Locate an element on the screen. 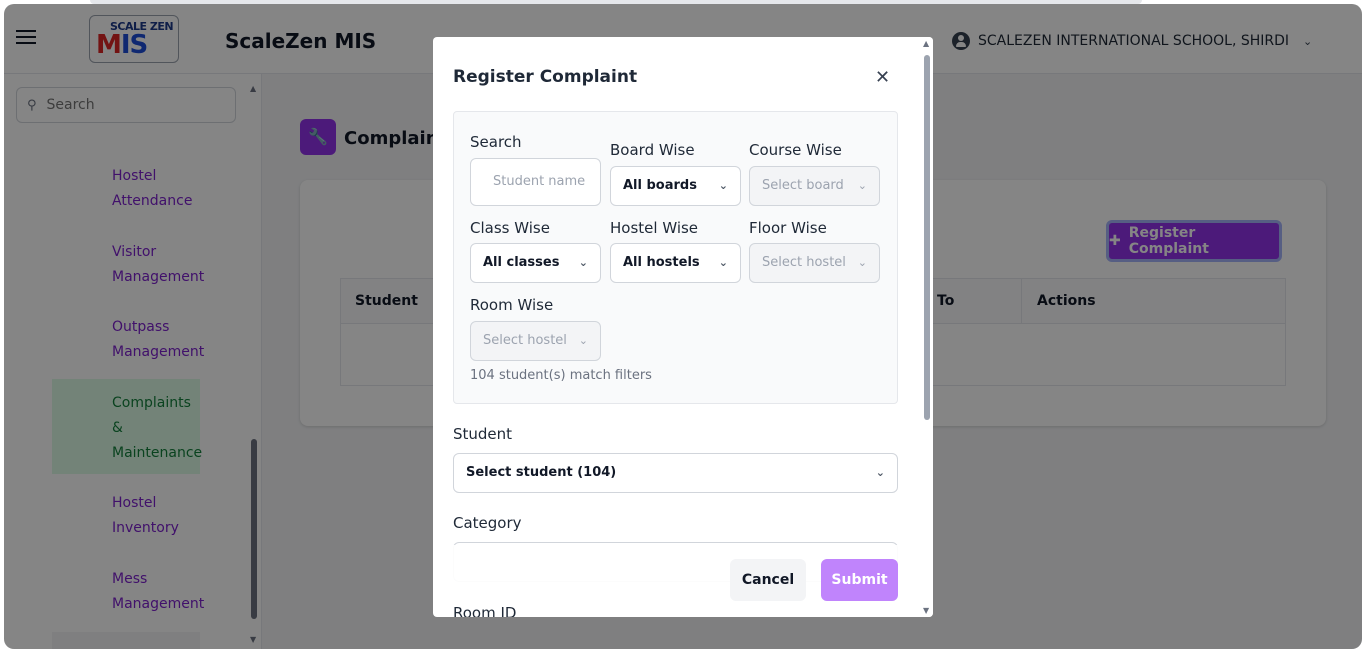 This screenshot has width=1366, height=649. floor-select-value: Select hostel is located at coordinates (804, 262).